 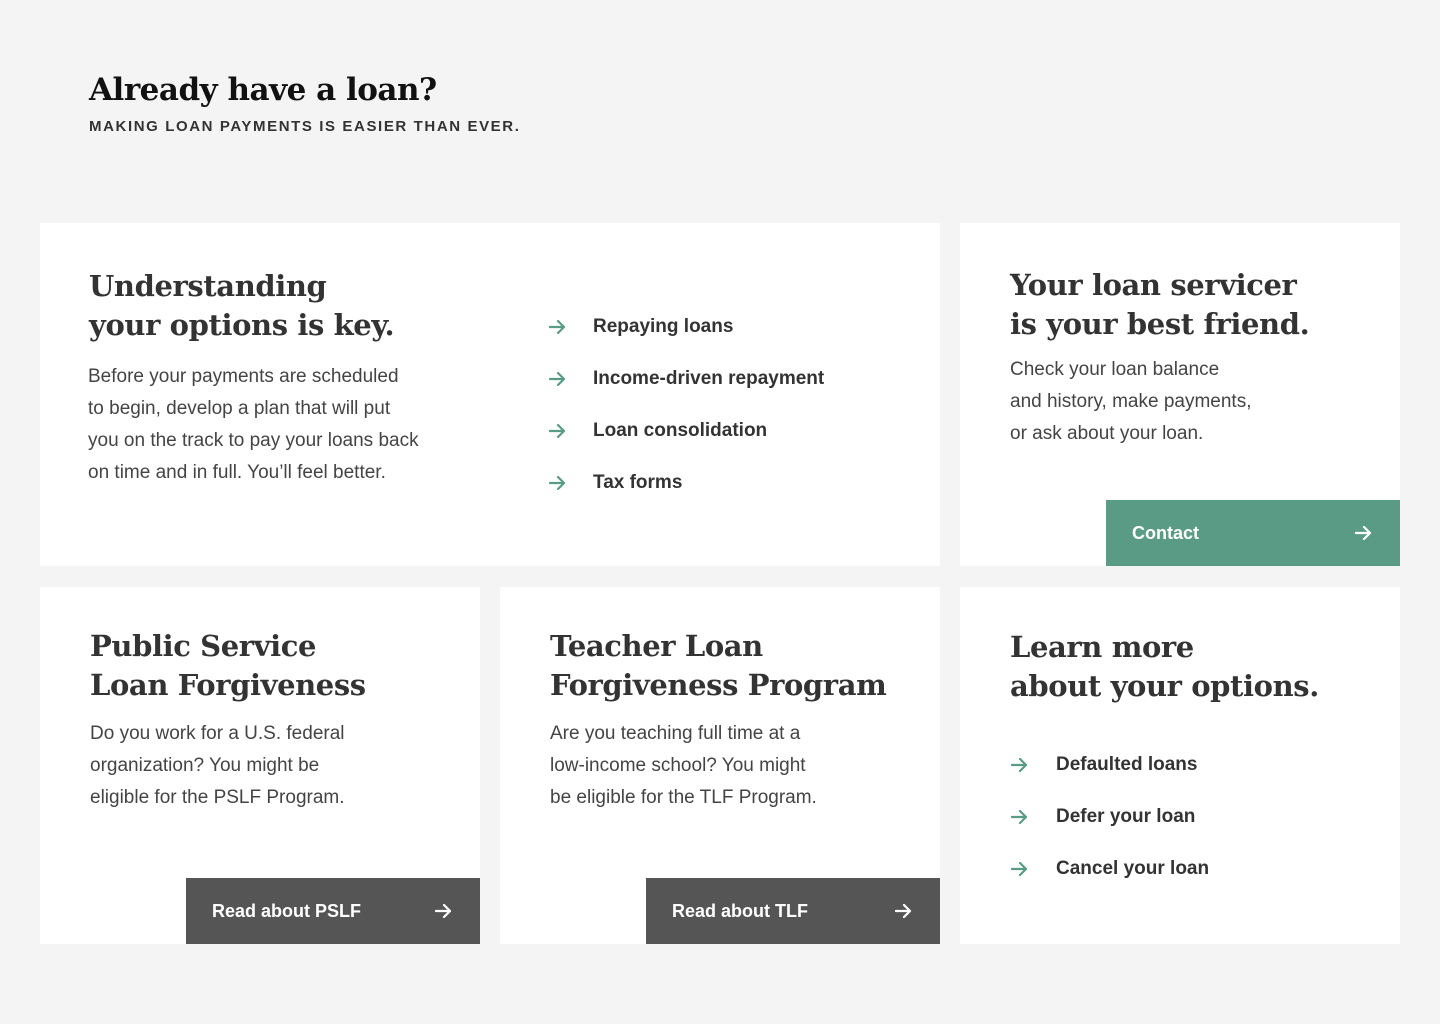 What do you see at coordinates (1153, 285) in the screenshot?
I see `card-title-line: Your loan servicer` at bounding box center [1153, 285].